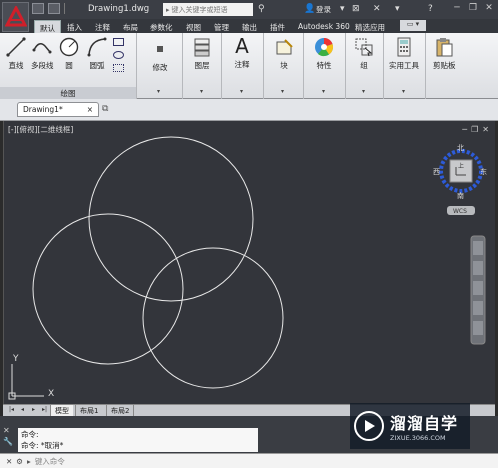 The image size is (498, 468). Describe the element at coordinates (68, 93) in the screenshot. I see `draw-group-caption: 绘图` at that location.